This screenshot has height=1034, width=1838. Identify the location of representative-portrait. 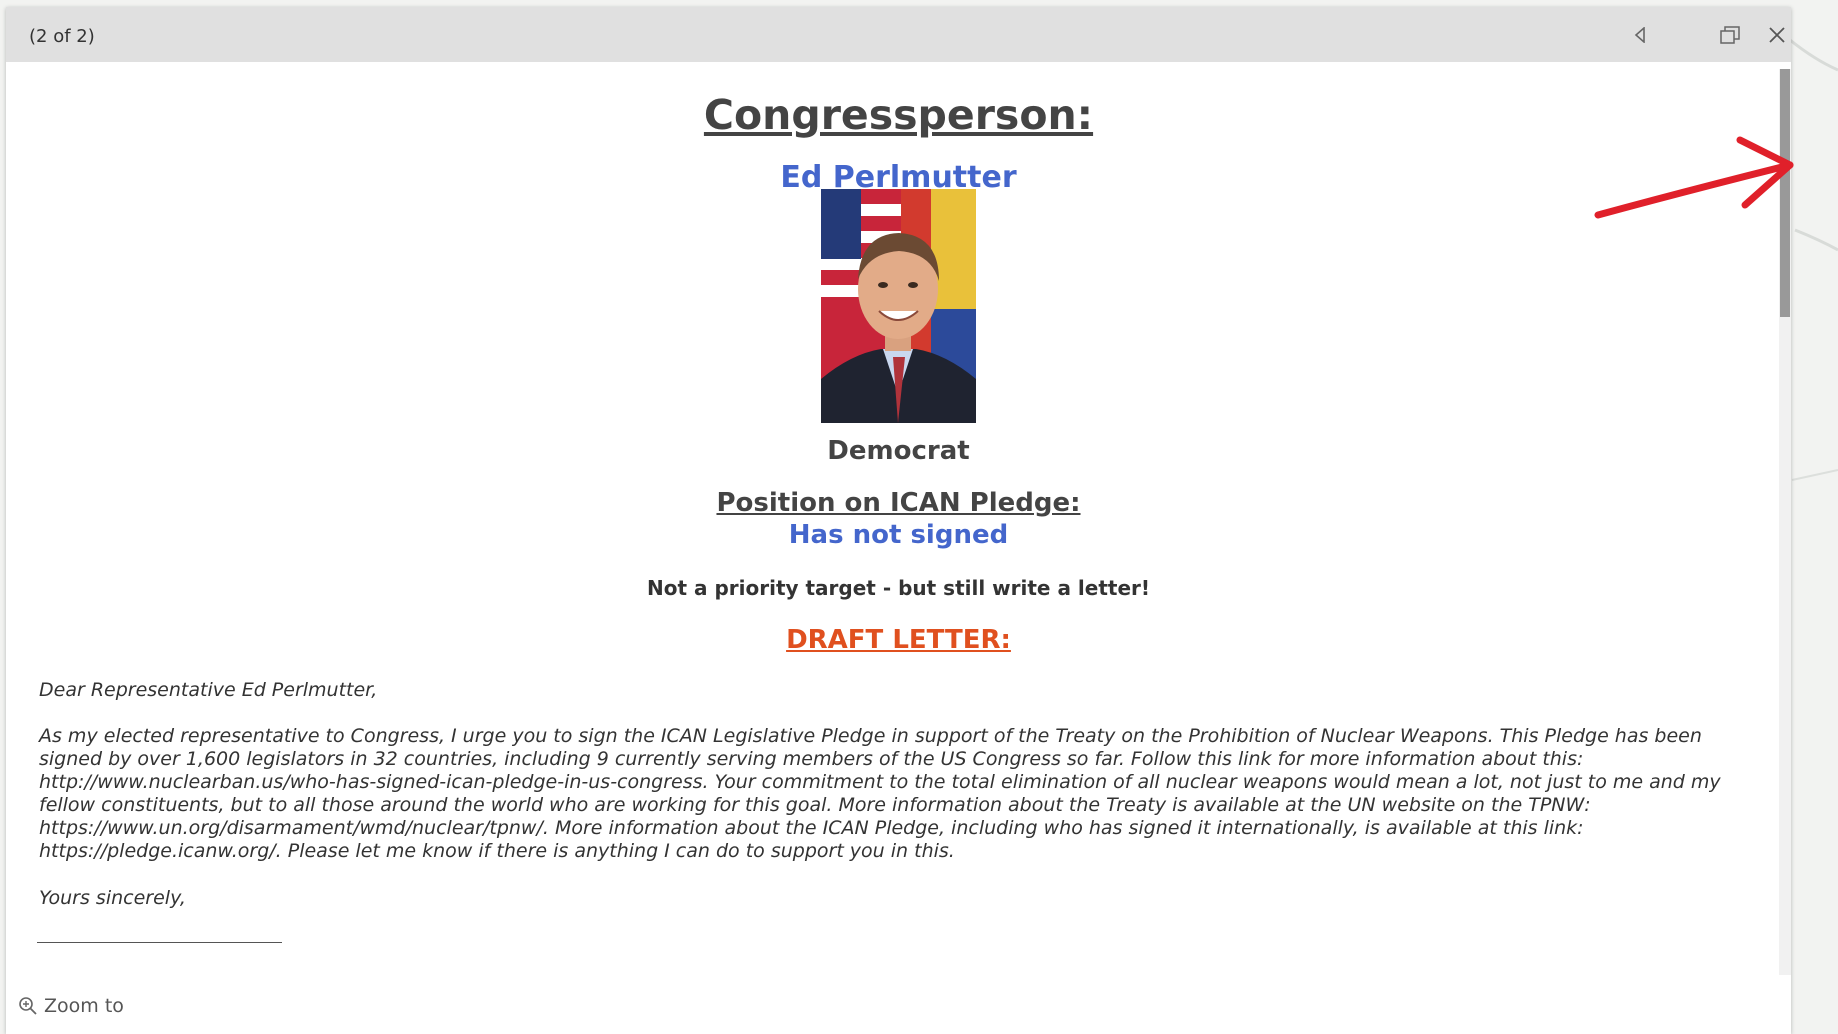
(898, 306).